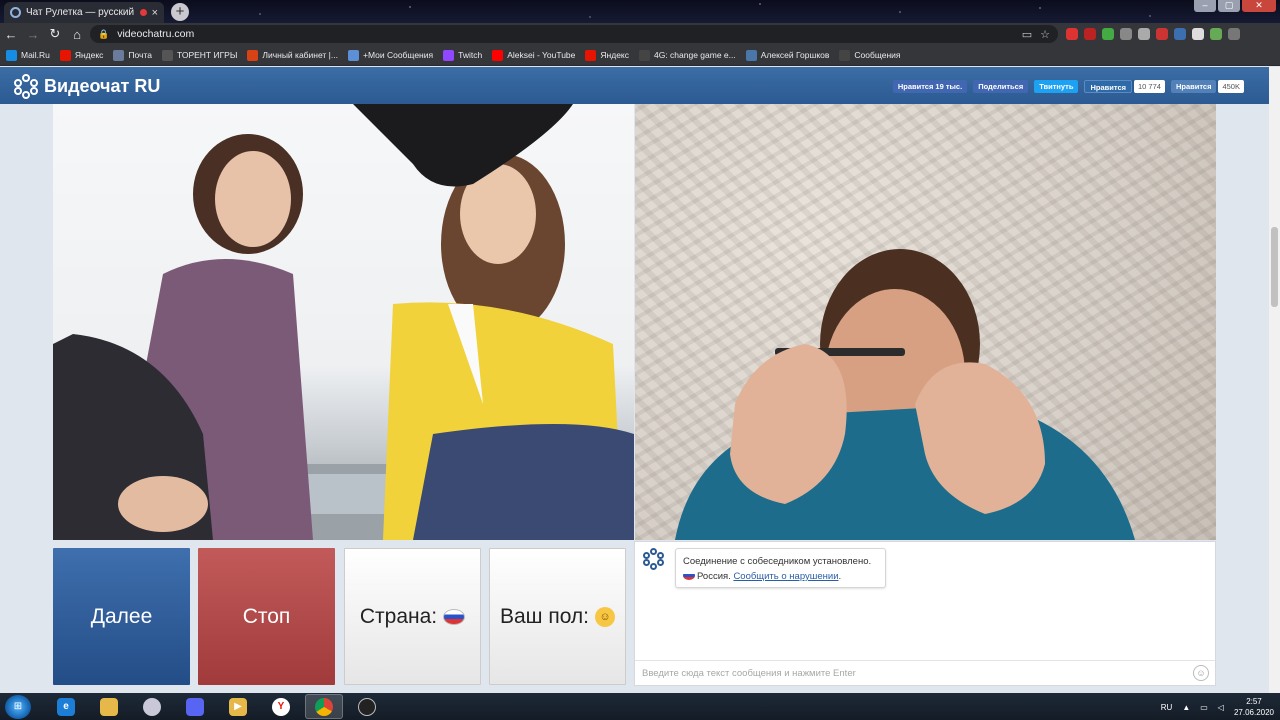  Describe the element at coordinates (1259, 6) in the screenshot. I see `close-window-button: ✕` at that location.